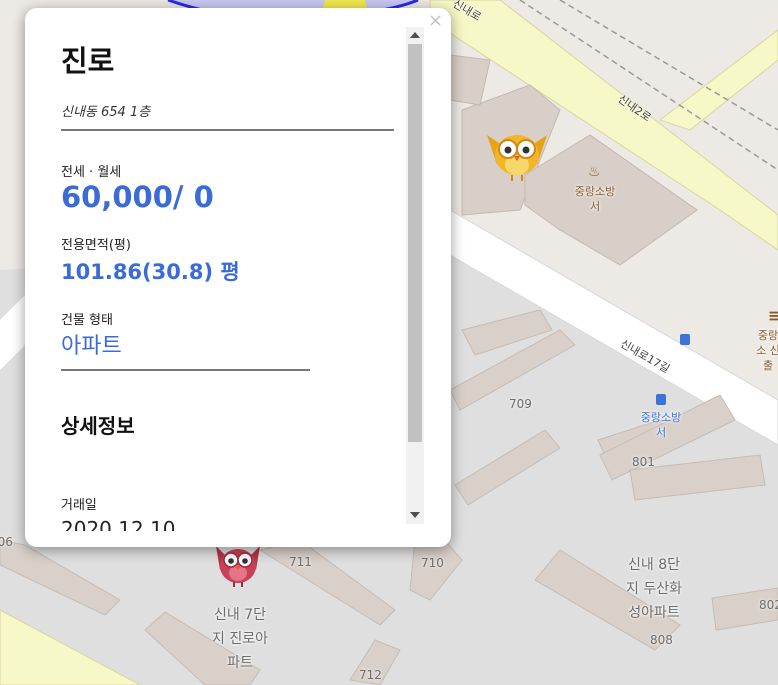 This screenshot has width=778, height=685. What do you see at coordinates (87, 320) in the screenshot?
I see `building-type-label: 건물 형태` at bounding box center [87, 320].